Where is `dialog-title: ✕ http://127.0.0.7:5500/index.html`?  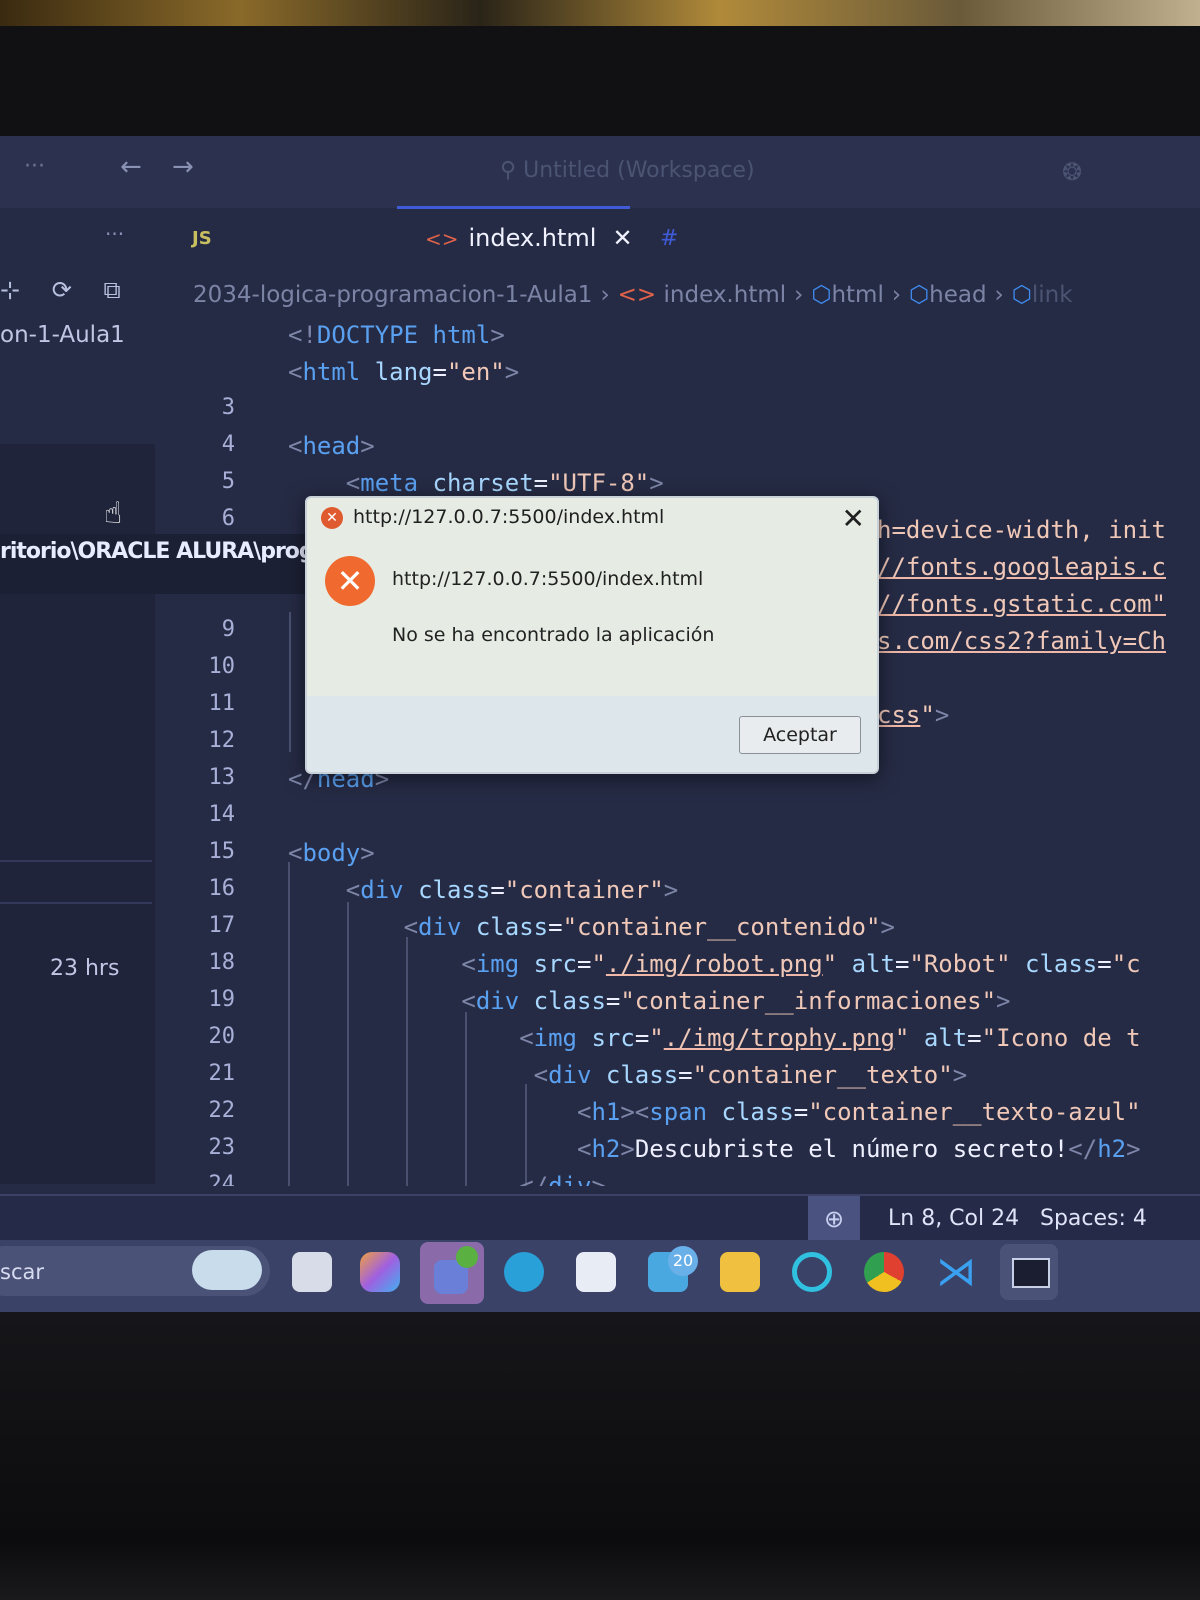 dialog-title: ✕ http://127.0.0.7:5500/index.html is located at coordinates (492, 517).